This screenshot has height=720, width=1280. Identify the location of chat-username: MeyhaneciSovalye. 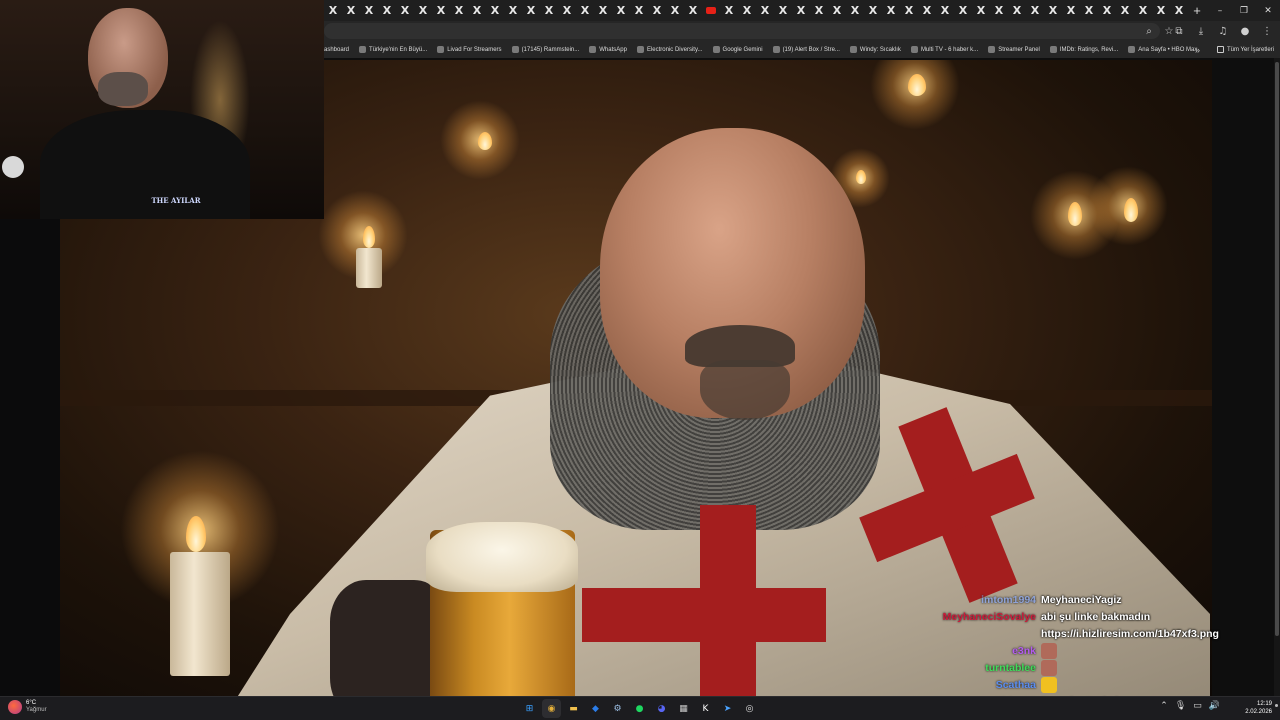
(989, 617).